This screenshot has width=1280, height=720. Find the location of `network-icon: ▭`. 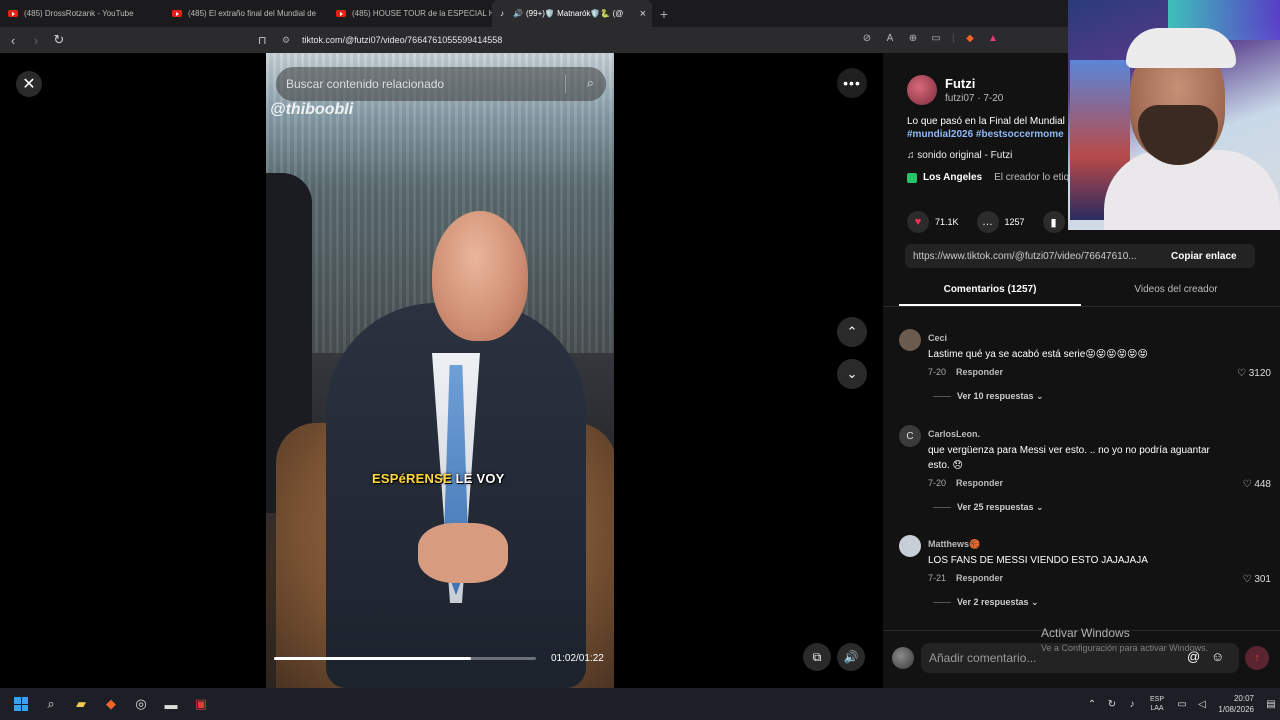

network-icon: ▭ is located at coordinates (1182, 704).